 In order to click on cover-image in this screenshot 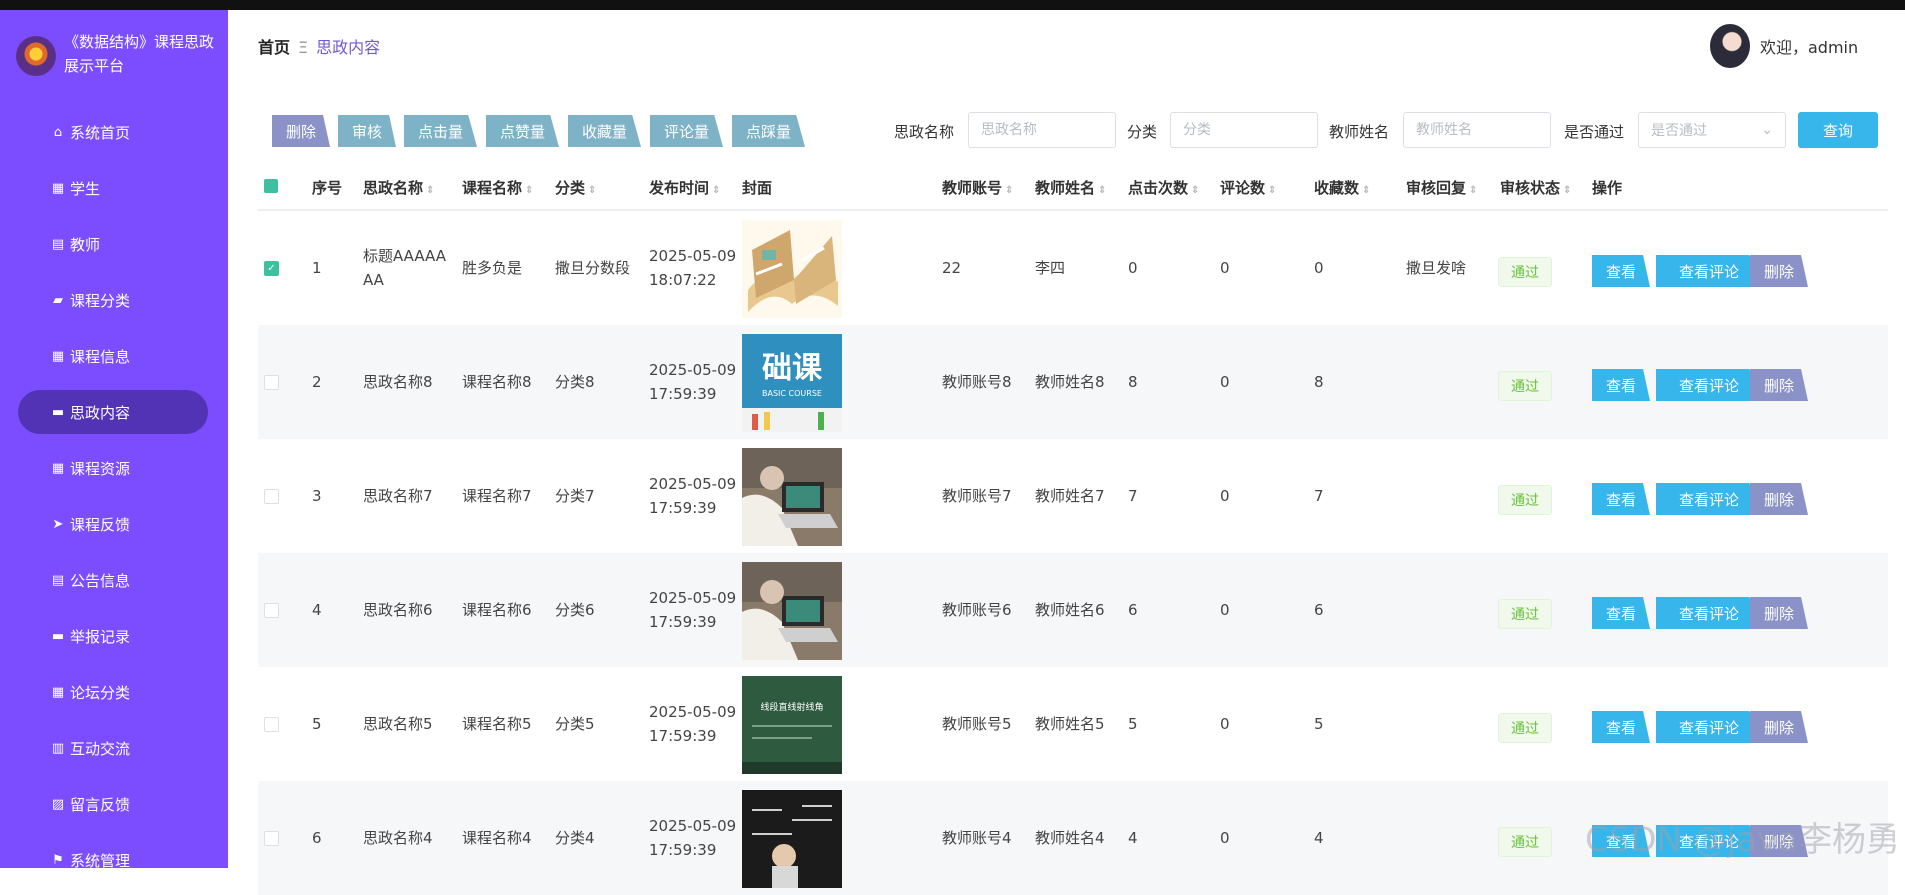, I will do `click(792, 269)`.